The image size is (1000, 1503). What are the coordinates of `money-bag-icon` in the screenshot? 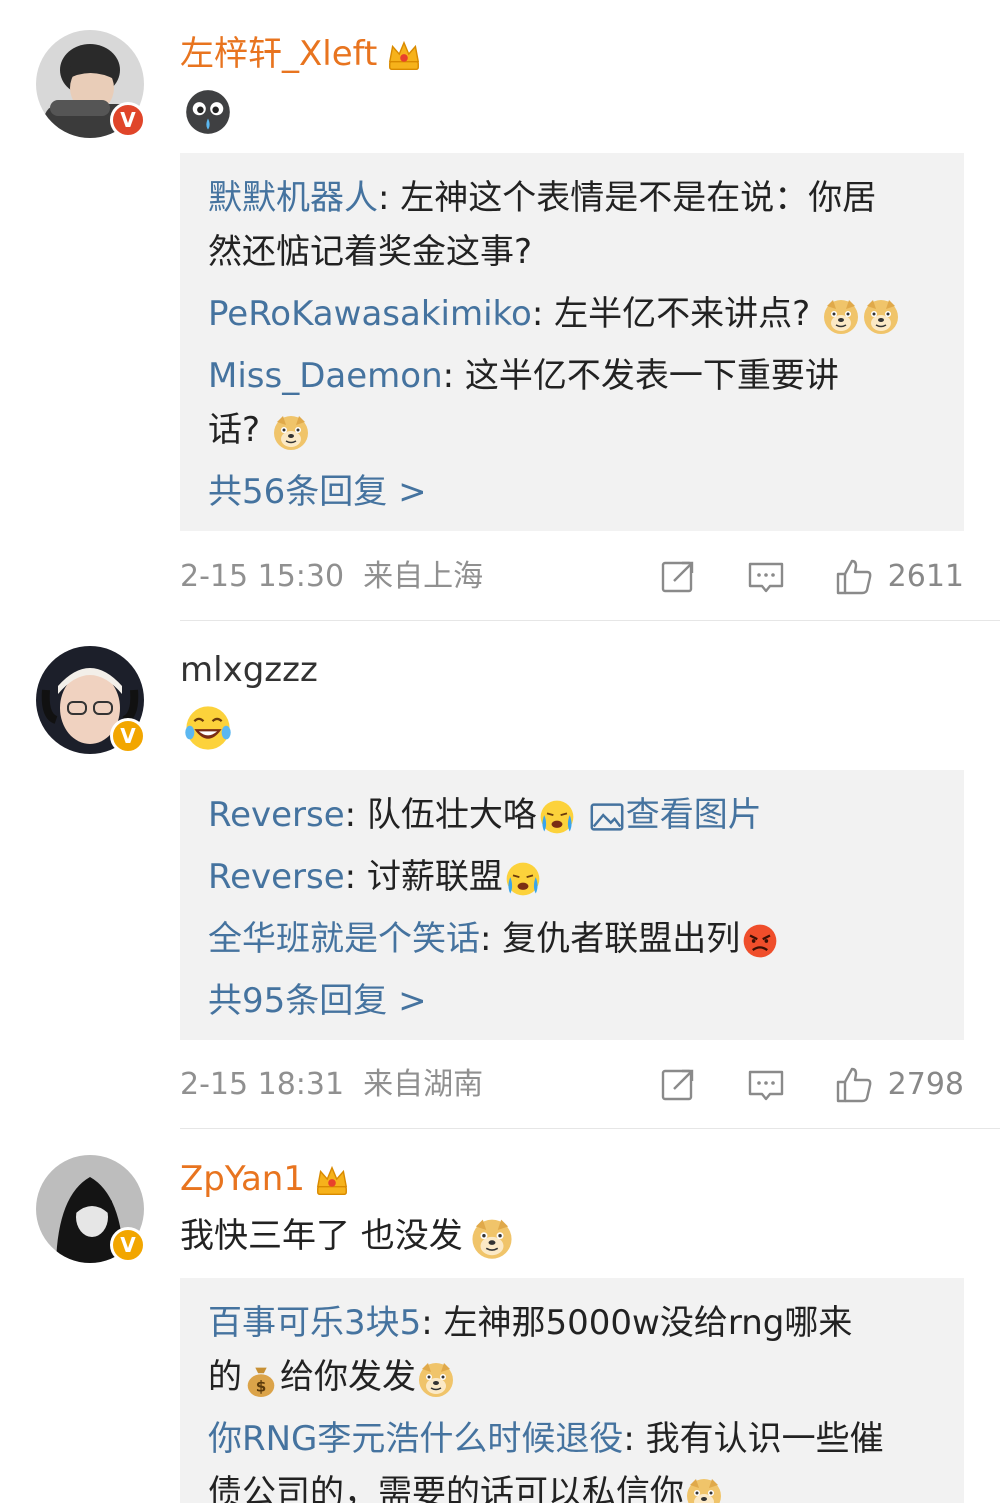 It's located at (261, 1379).